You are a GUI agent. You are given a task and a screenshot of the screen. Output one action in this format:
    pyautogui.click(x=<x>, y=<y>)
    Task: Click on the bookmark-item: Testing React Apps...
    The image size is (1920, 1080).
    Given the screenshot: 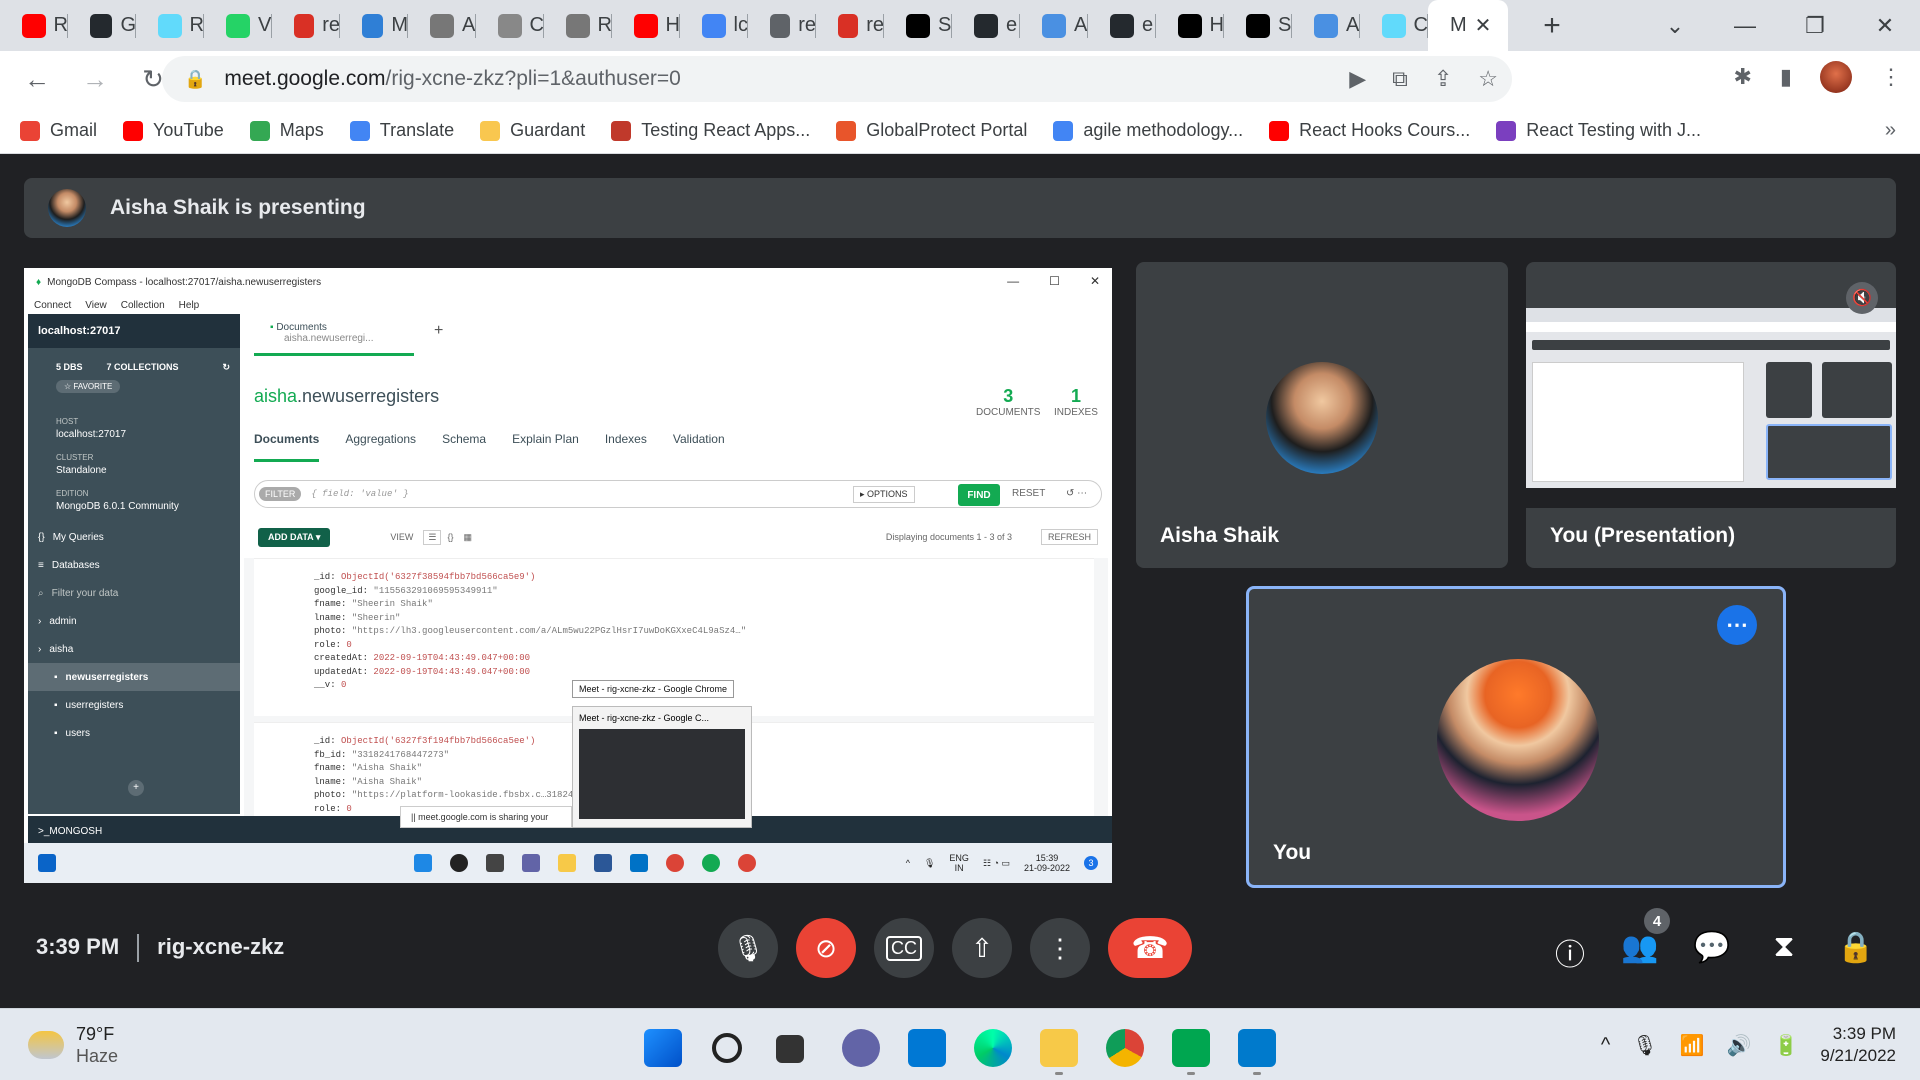 What is the action you would take?
    pyautogui.click(x=710, y=130)
    